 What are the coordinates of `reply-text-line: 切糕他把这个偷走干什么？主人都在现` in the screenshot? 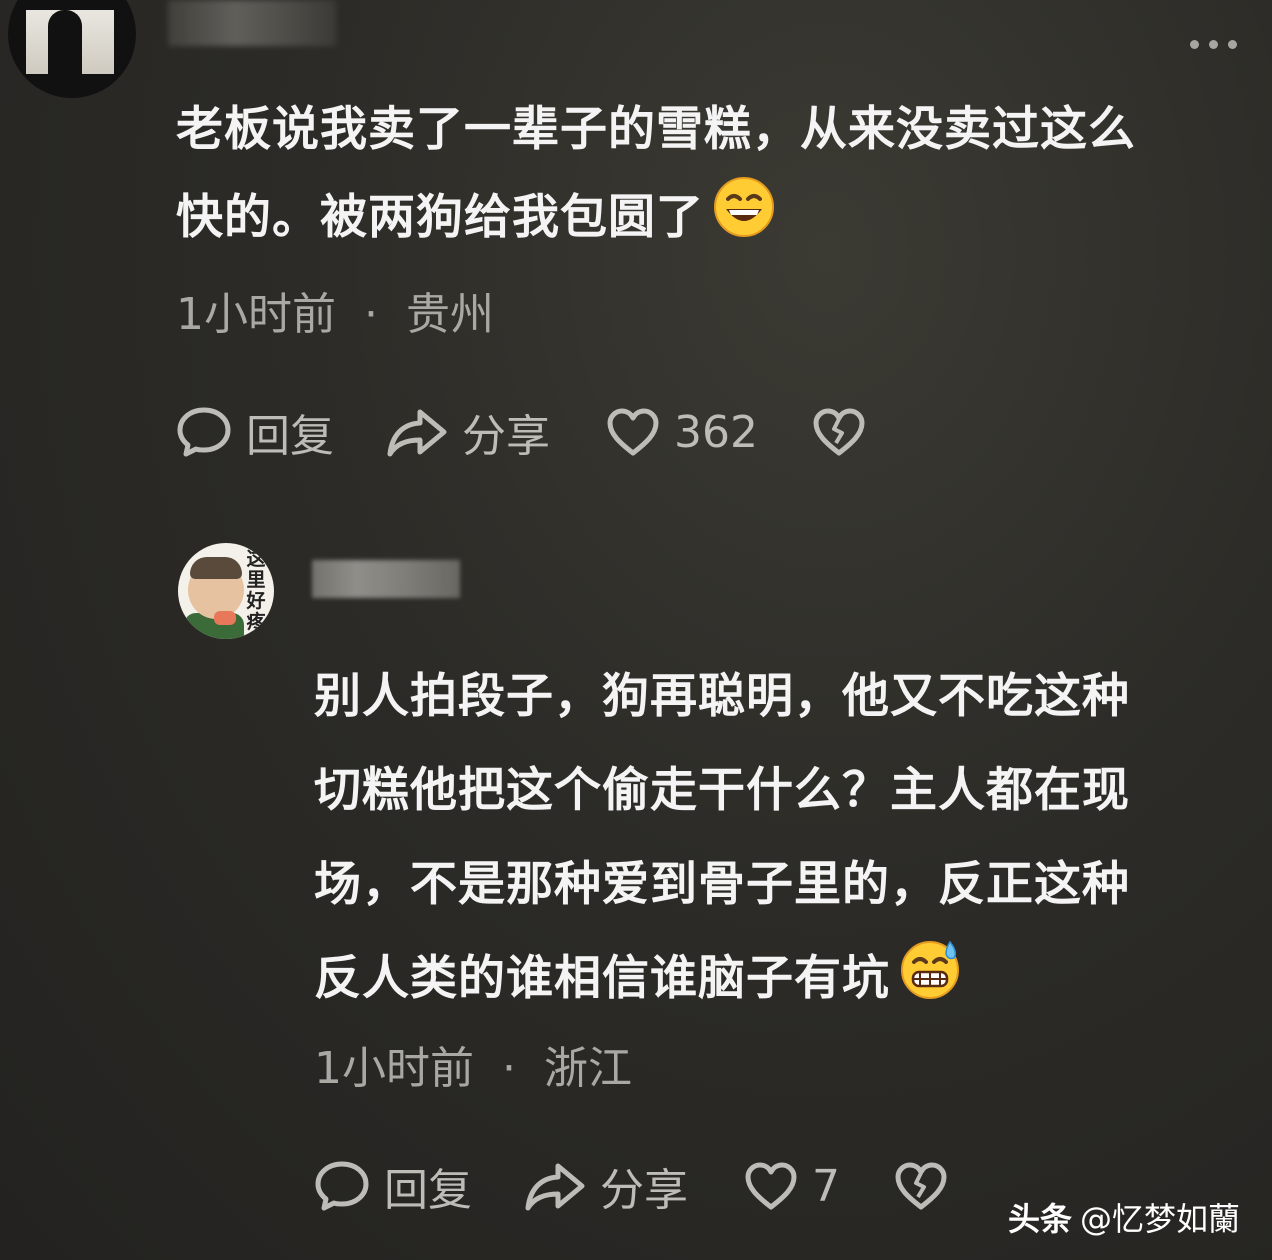 It's located at (722, 790).